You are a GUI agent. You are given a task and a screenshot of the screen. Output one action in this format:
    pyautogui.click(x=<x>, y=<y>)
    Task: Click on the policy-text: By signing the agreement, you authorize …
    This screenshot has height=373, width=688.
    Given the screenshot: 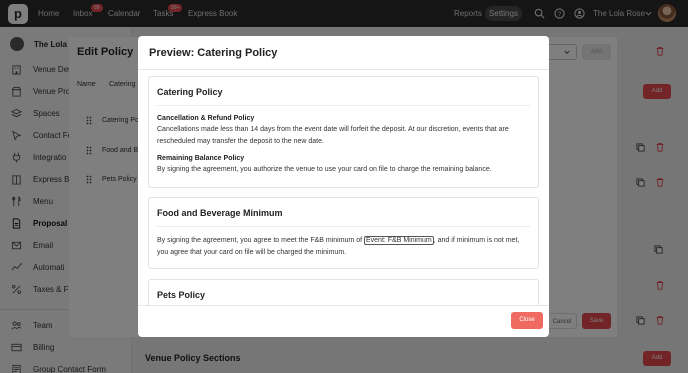 What is the action you would take?
    pyautogui.click(x=324, y=169)
    